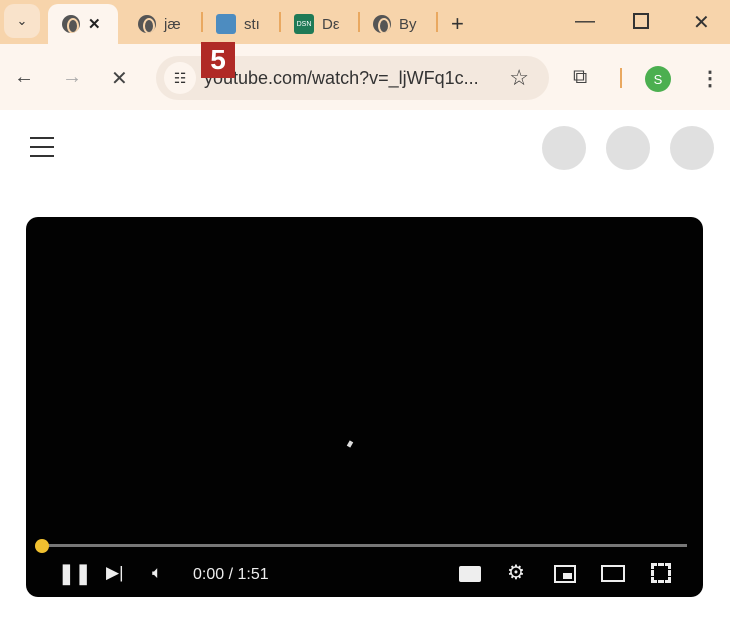  I want to click on time-display: 0:00 / 1:51, so click(231, 574).